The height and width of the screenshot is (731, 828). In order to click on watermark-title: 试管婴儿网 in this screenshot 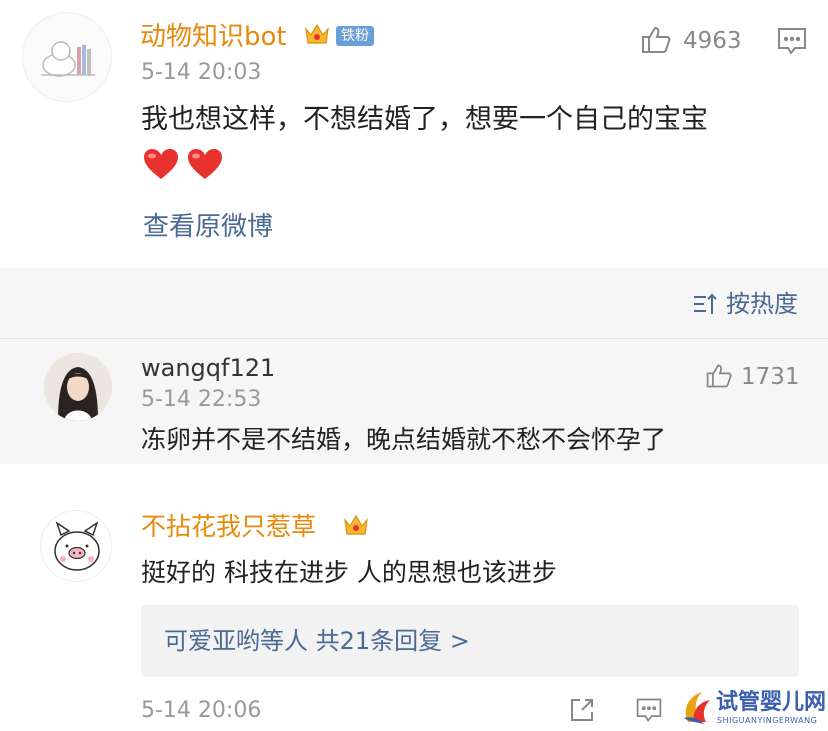, I will do `click(771, 702)`.